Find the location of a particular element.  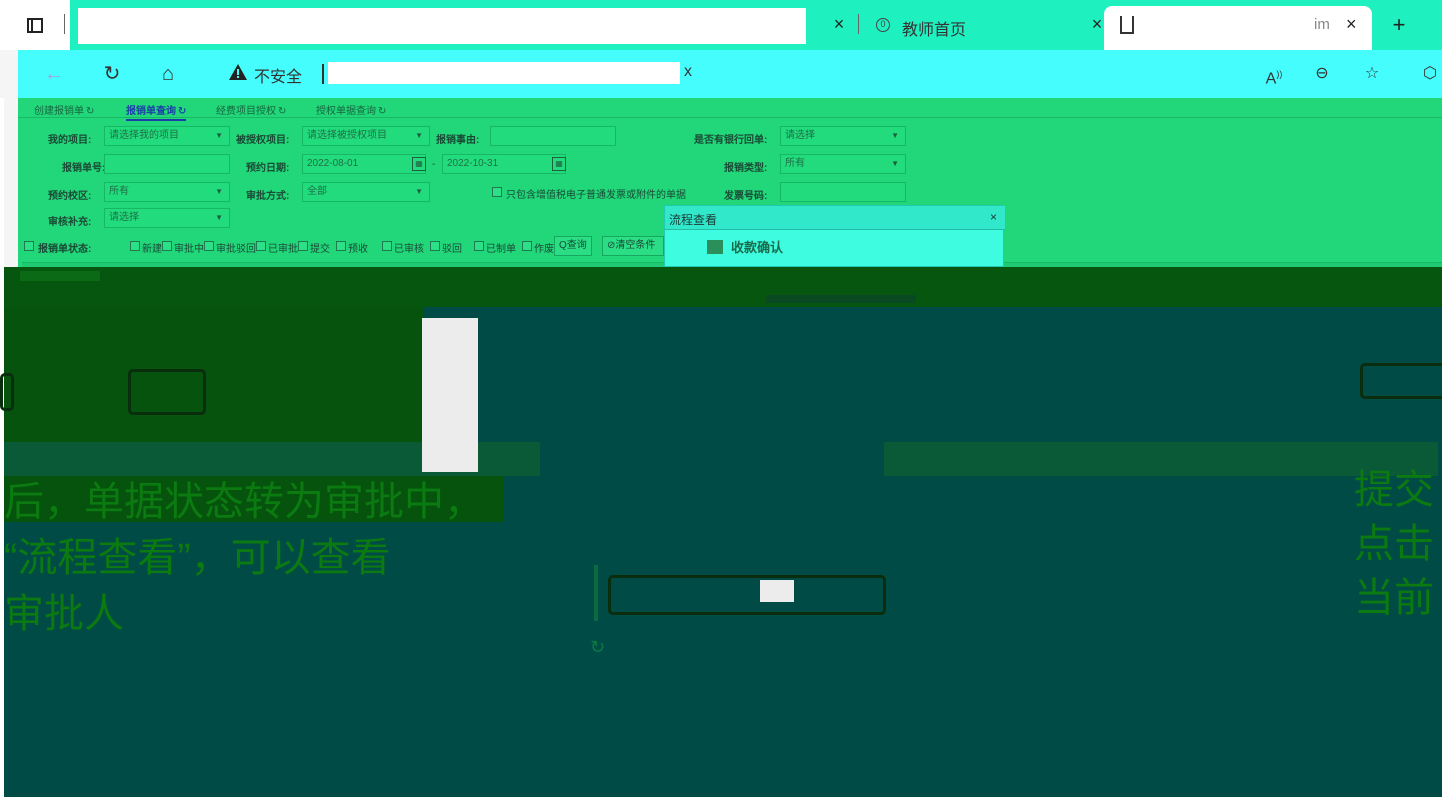

status-label-voided: 作废 is located at coordinates (544, 249).